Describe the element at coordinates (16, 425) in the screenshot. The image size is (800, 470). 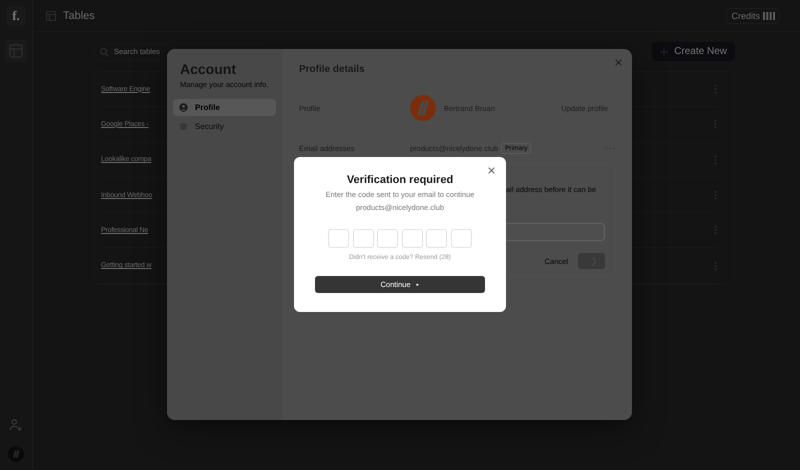
I see `add-user-icon` at that location.